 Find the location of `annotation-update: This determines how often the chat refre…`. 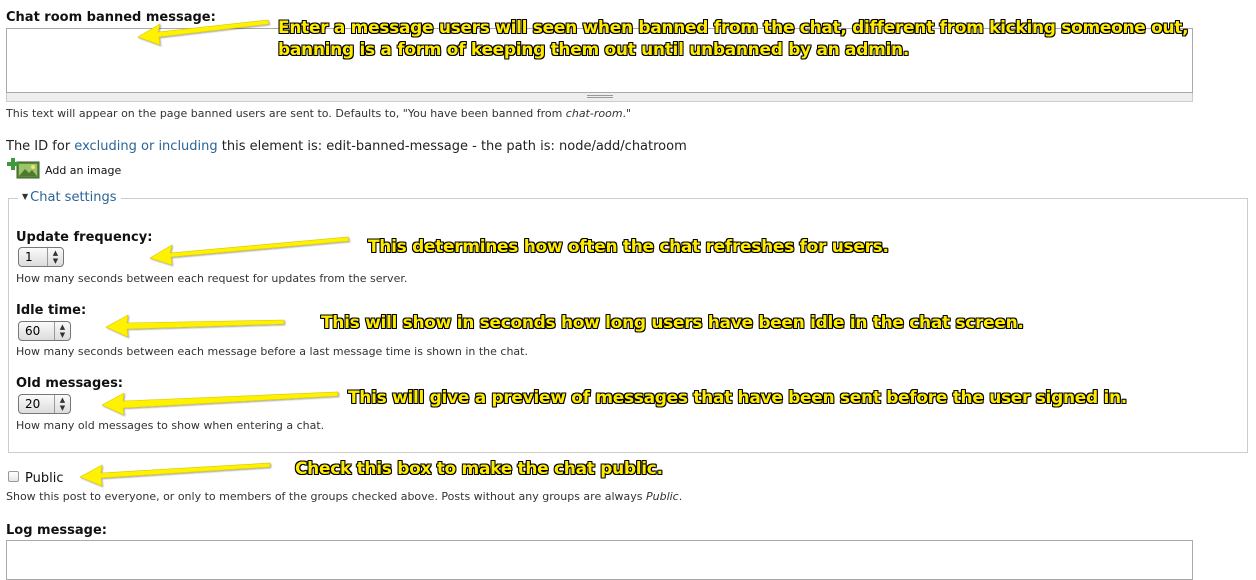

annotation-update: This determines how often the chat refre… is located at coordinates (628, 247).